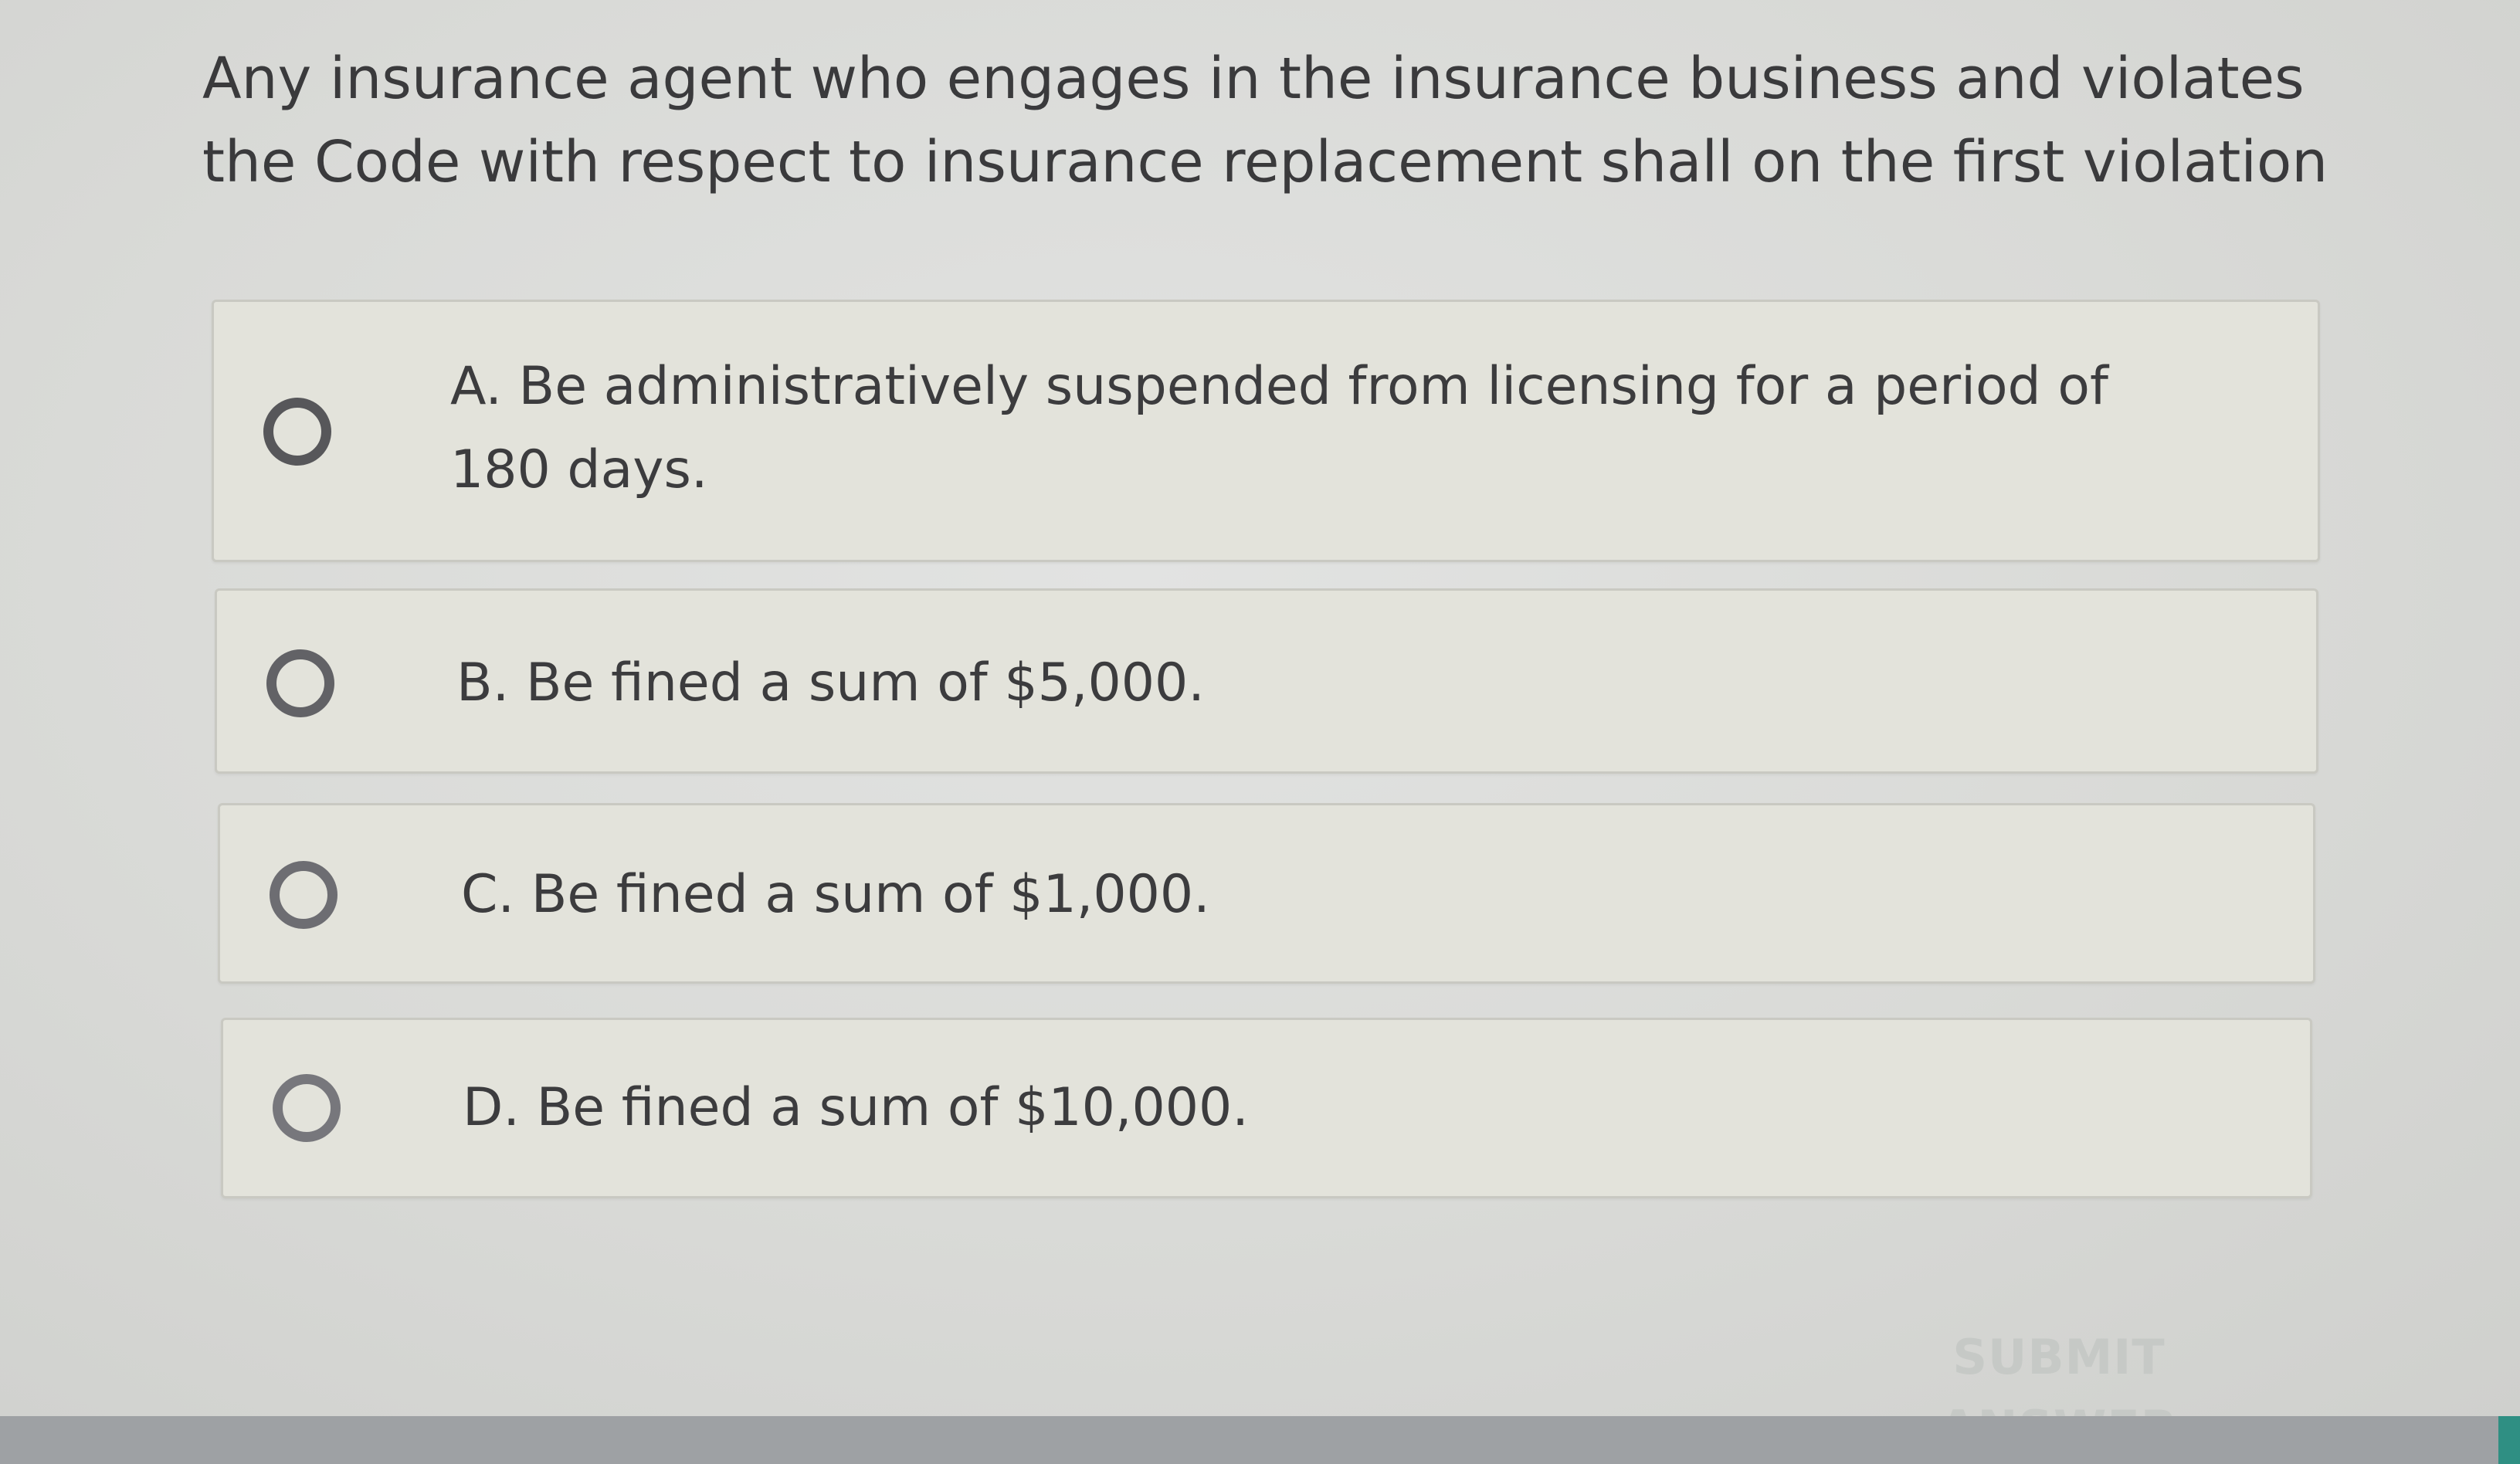 Image resolution: width=2520 pixels, height=1464 pixels. I want to click on bottom-bar, so click(1260, 1440).